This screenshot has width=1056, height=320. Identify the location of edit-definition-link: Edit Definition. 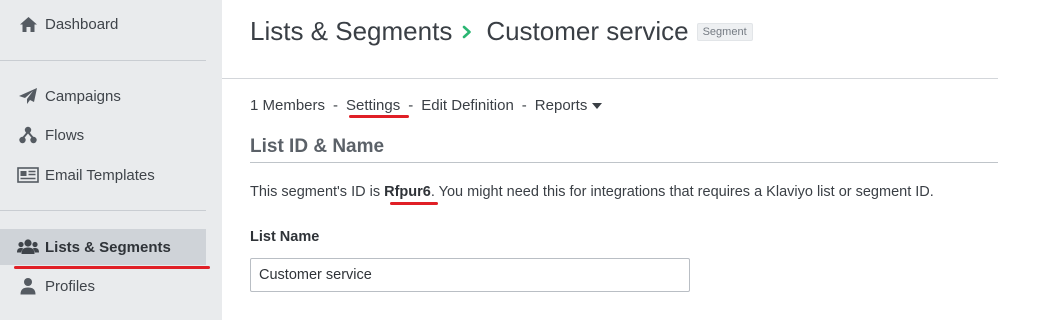
(467, 105).